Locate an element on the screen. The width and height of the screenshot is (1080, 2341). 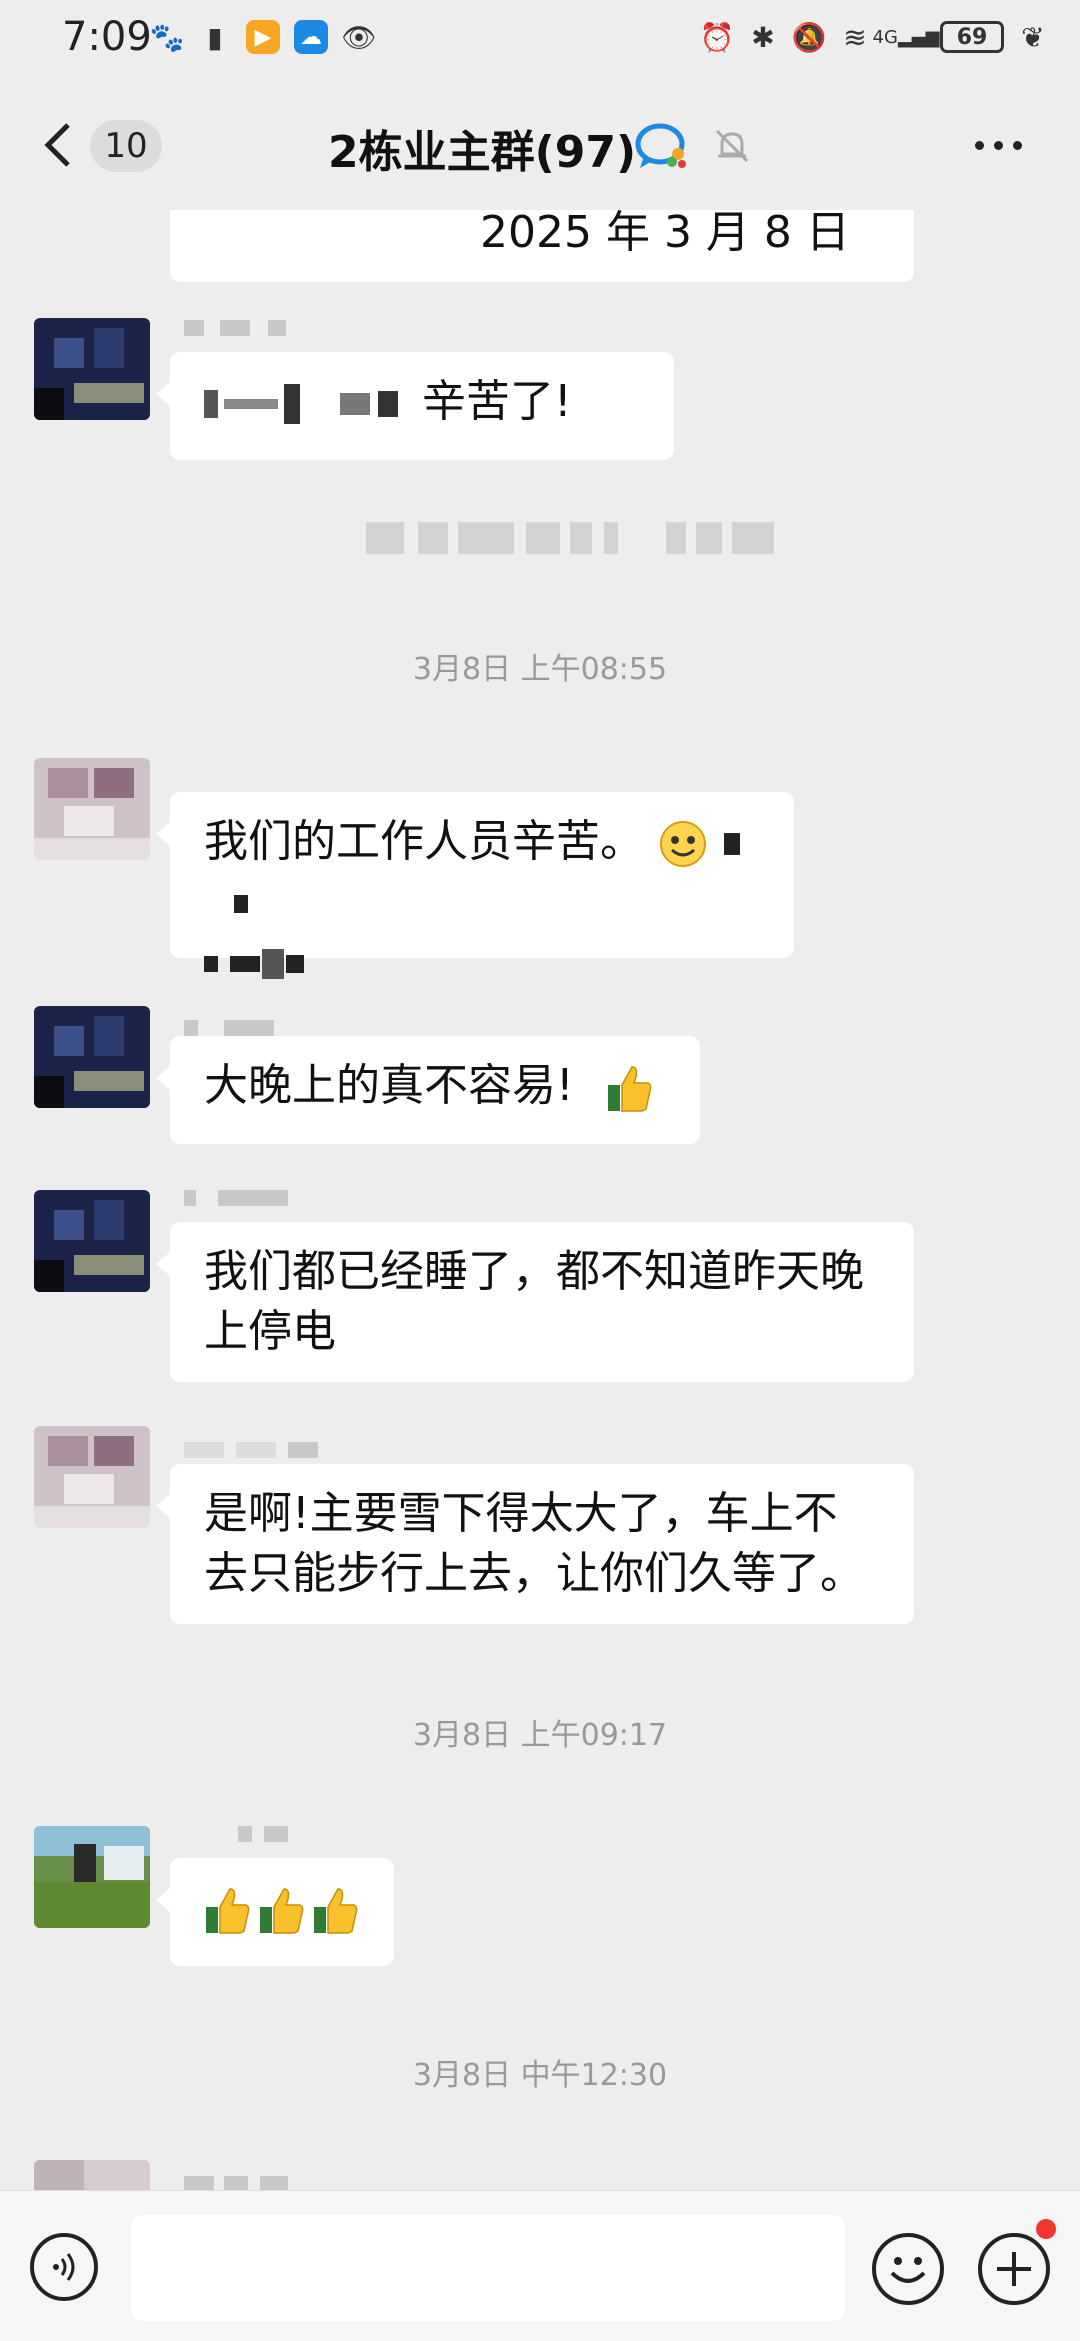
status-time: 7:09 is located at coordinates (107, 37).